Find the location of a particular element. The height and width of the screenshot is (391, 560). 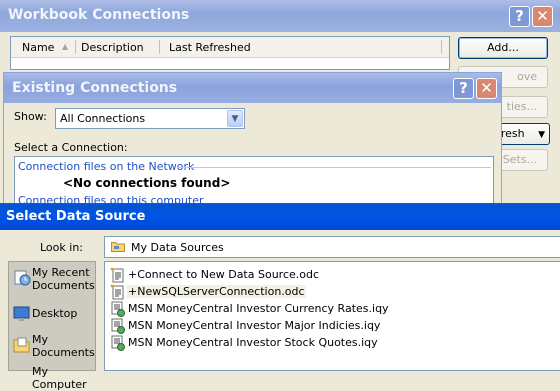

window-title: Select Data Source is located at coordinates (76, 216).